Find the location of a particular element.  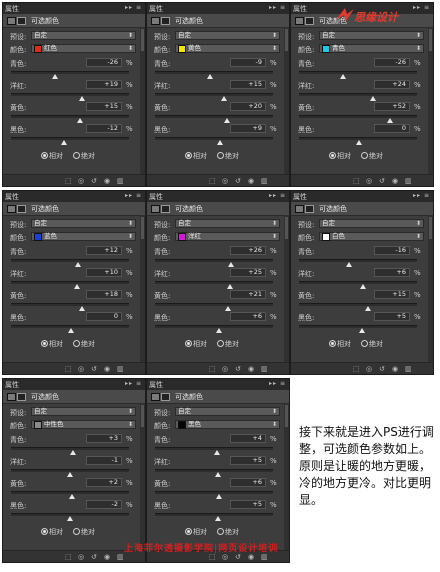

cyan-value-field: -26 is located at coordinates (392, 62).